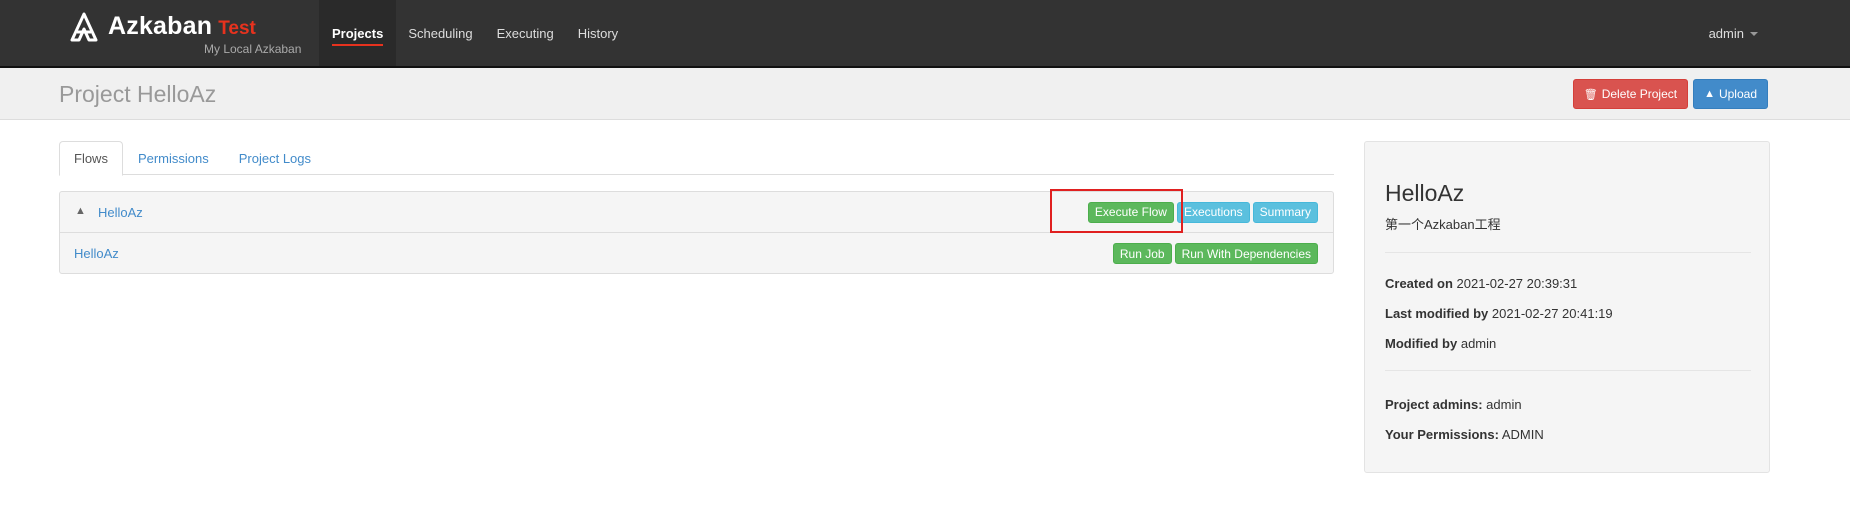  What do you see at coordinates (237, 28) in the screenshot?
I see `brand-env: Test` at bounding box center [237, 28].